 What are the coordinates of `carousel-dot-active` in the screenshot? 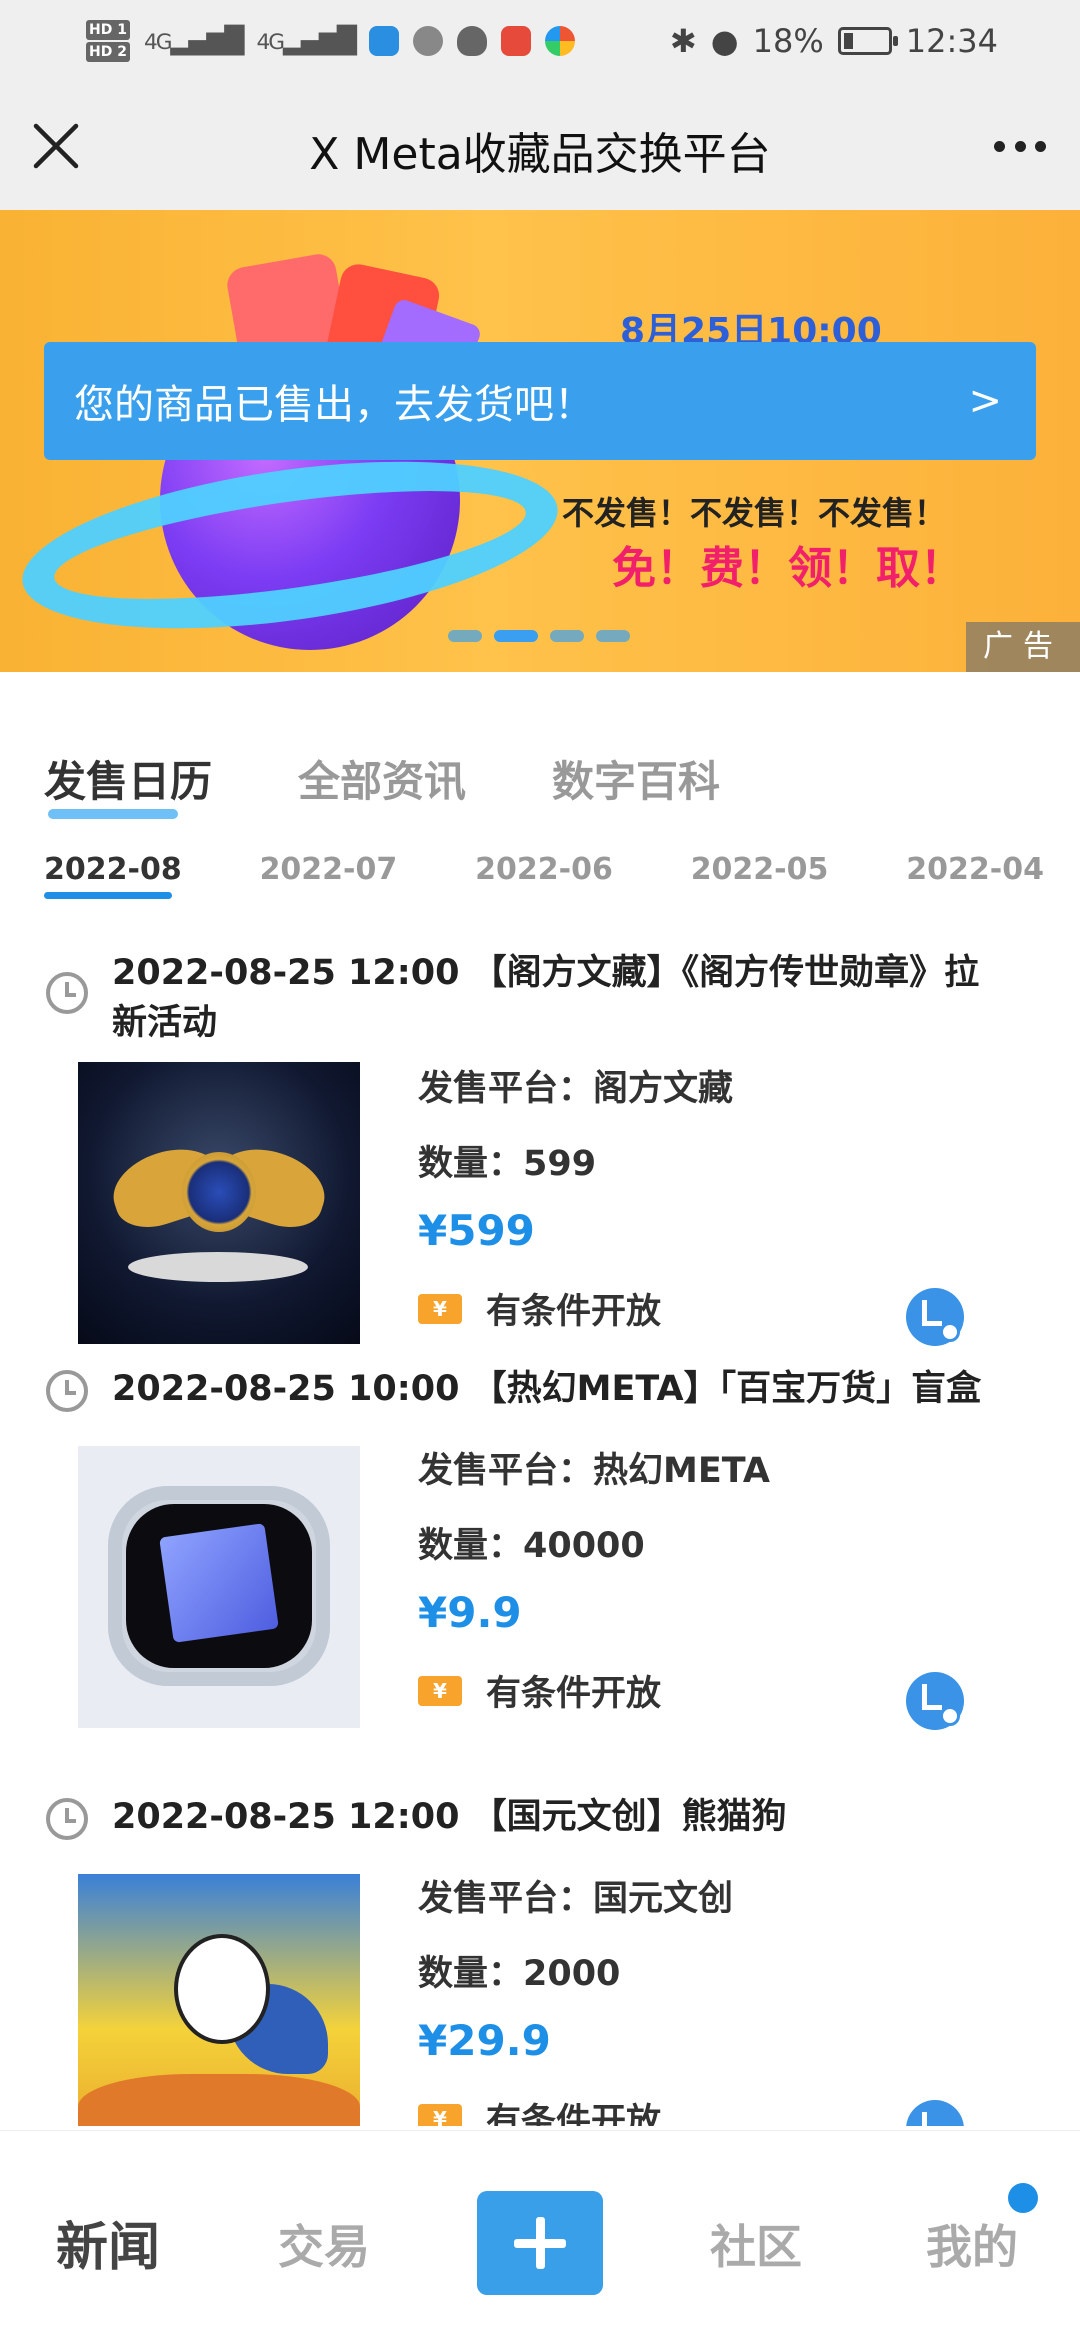 It's located at (516, 636).